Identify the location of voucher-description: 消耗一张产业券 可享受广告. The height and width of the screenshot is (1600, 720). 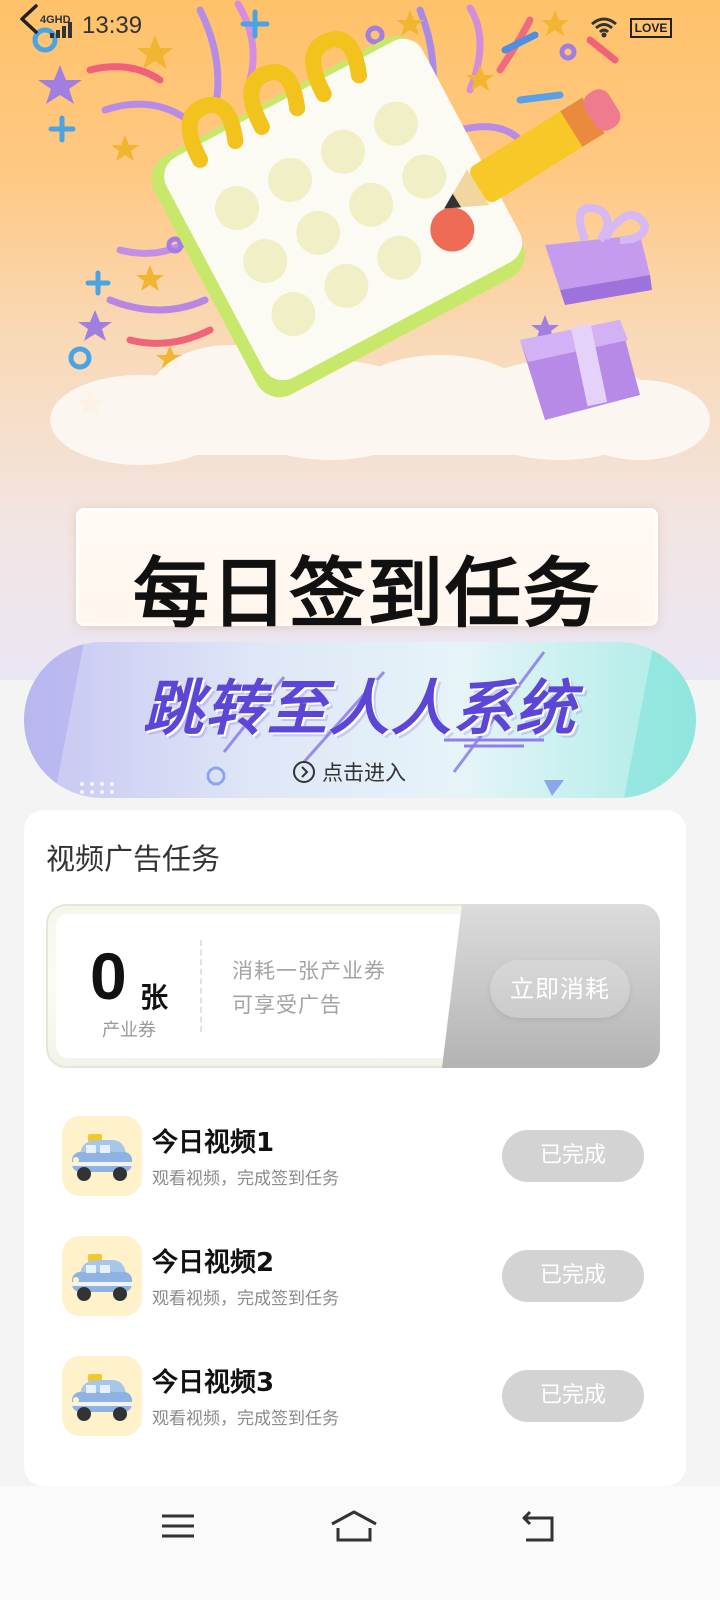
(309, 988).